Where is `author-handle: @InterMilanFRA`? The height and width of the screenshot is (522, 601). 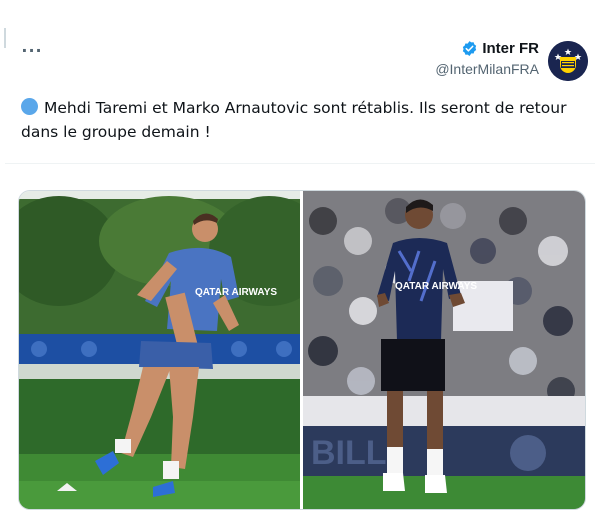
author-handle: @InterMilanFRA is located at coordinates (487, 69).